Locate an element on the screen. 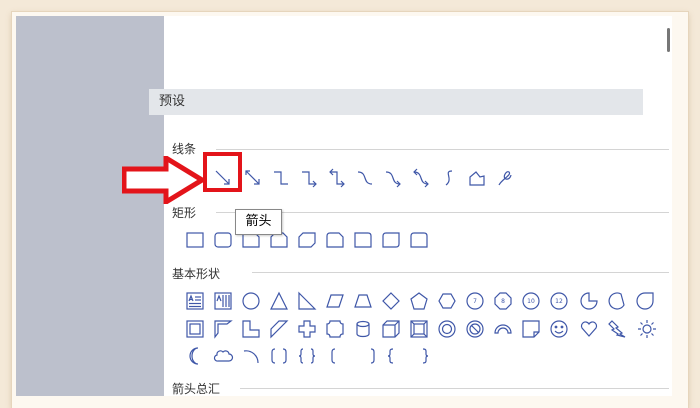 Image resolution: width=700 pixels, height=408 pixels. pentagon-icon is located at coordinates (419, 301).